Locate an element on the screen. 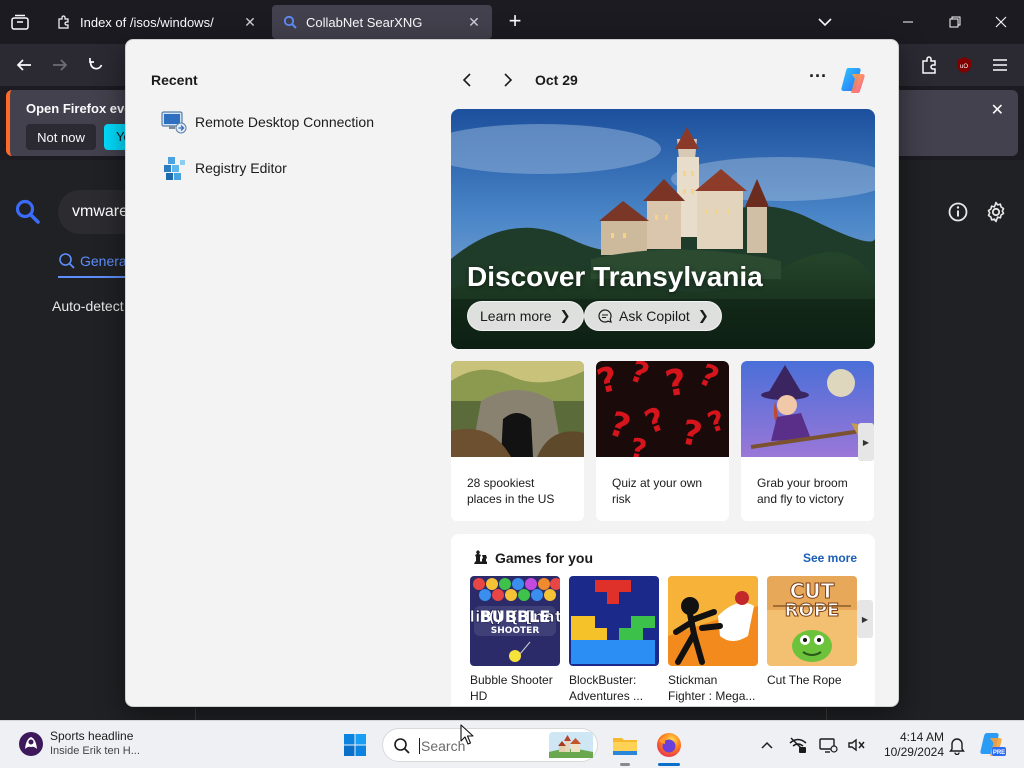 The image size is (1024, 768). chat-bubble-icon is located at coordinates (605, 316).